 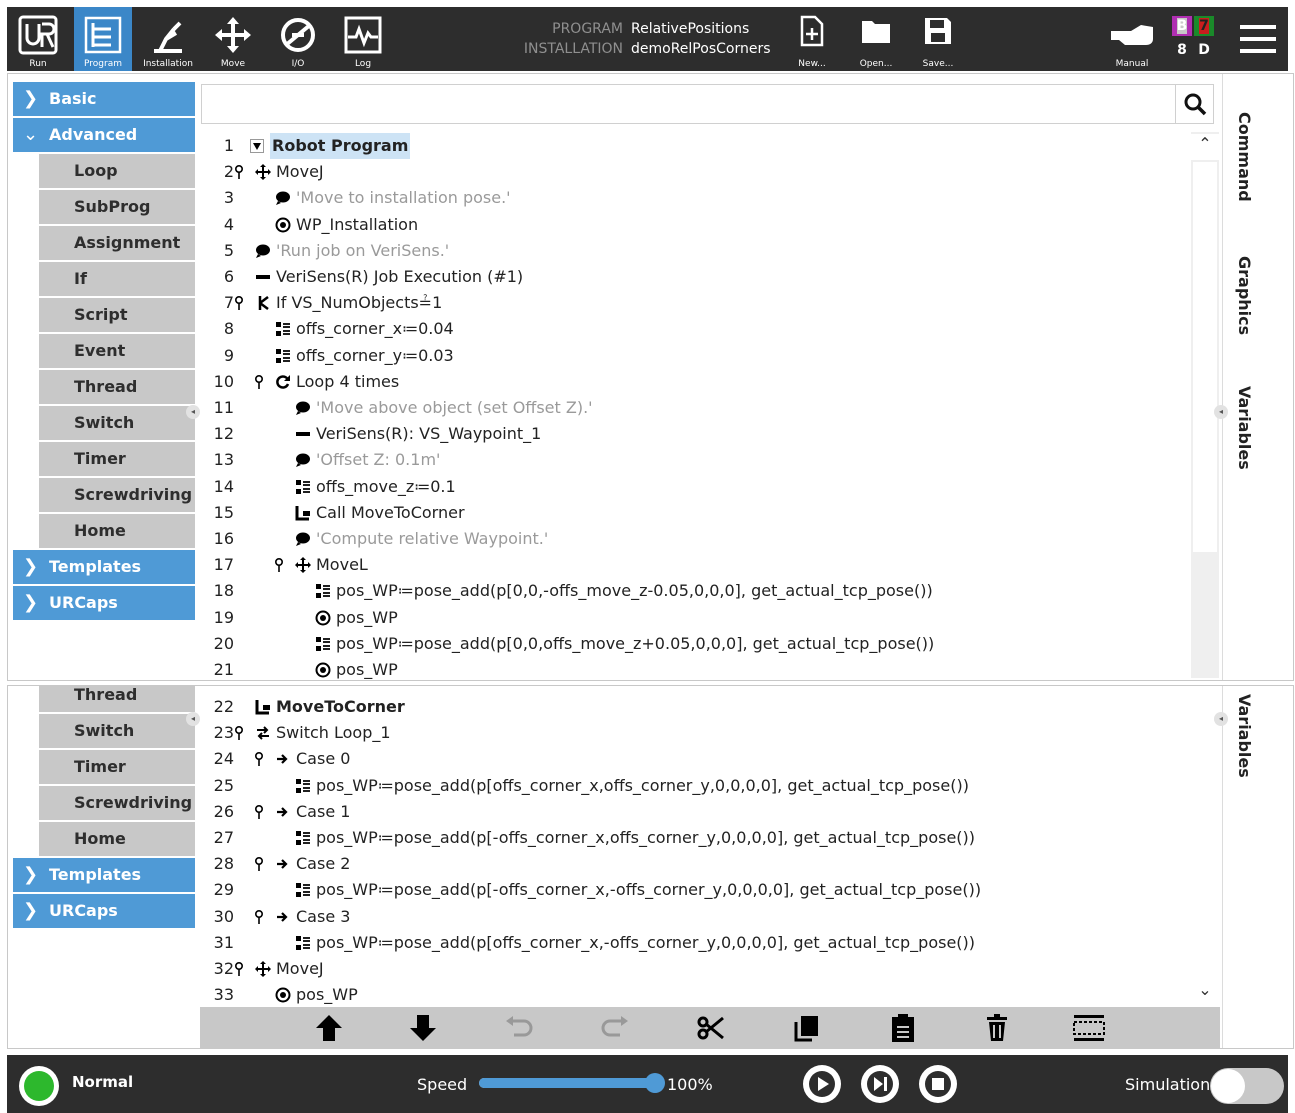 What do you see at coordinates (363, 39) in the screenshot?
I see `log-tab: Log` at bounding box center [363, 39].